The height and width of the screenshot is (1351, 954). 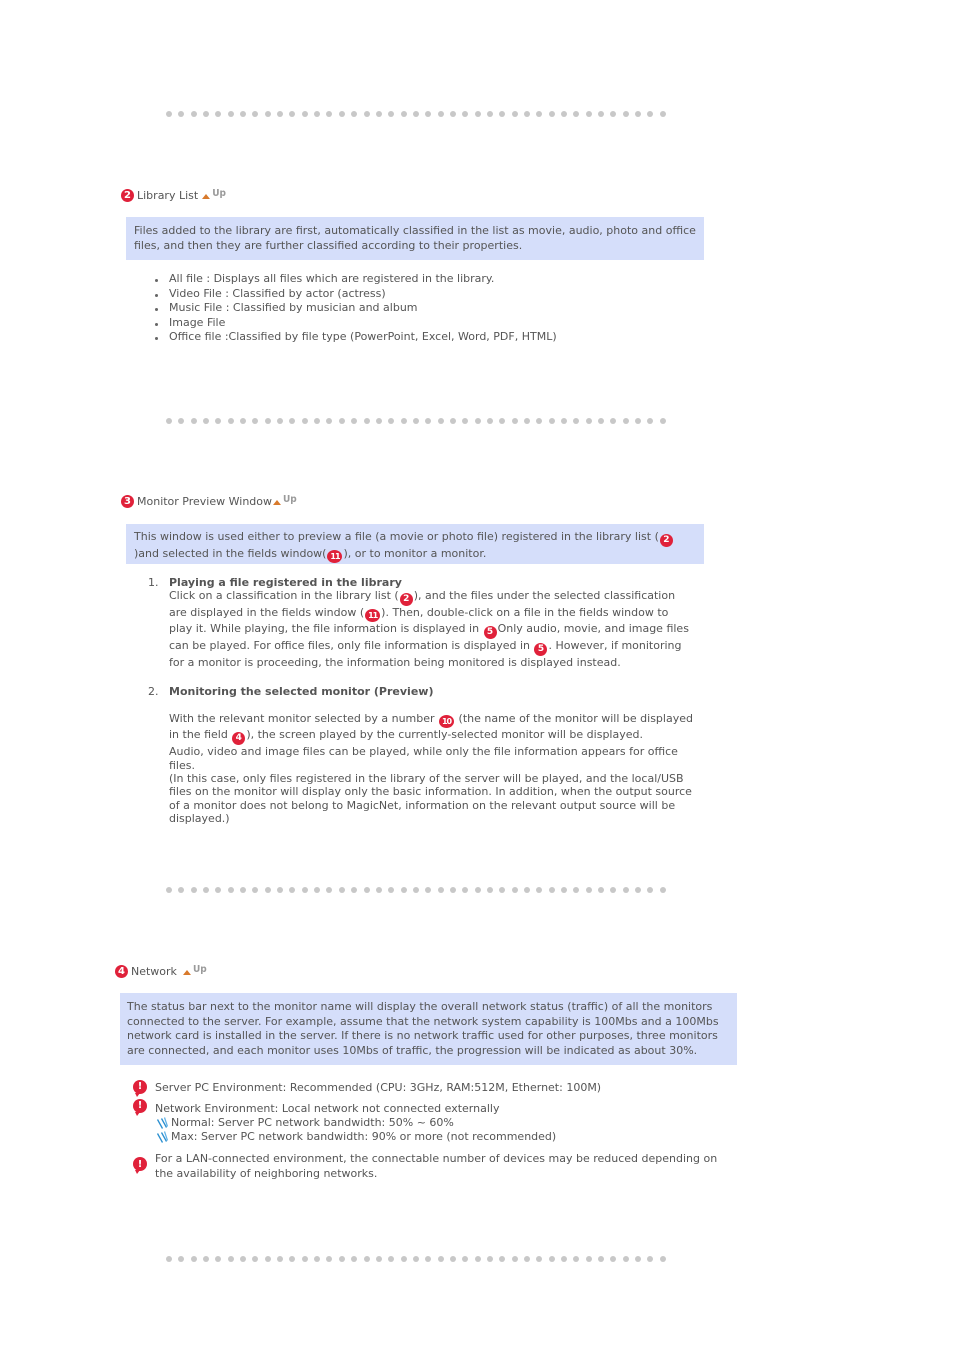 I want to click on warning-icon: !, so click(x=140, y=1088).